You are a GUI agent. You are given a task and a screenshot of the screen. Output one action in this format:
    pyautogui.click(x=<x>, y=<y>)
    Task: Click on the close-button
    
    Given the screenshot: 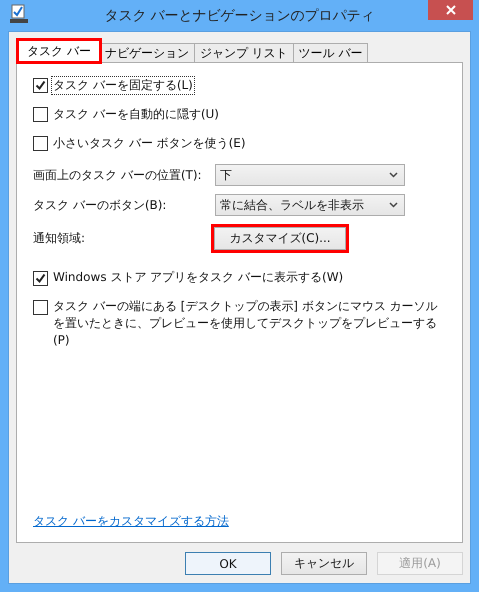 What is the action you would take?
    pyautogui.click(x=450, y=10)
    